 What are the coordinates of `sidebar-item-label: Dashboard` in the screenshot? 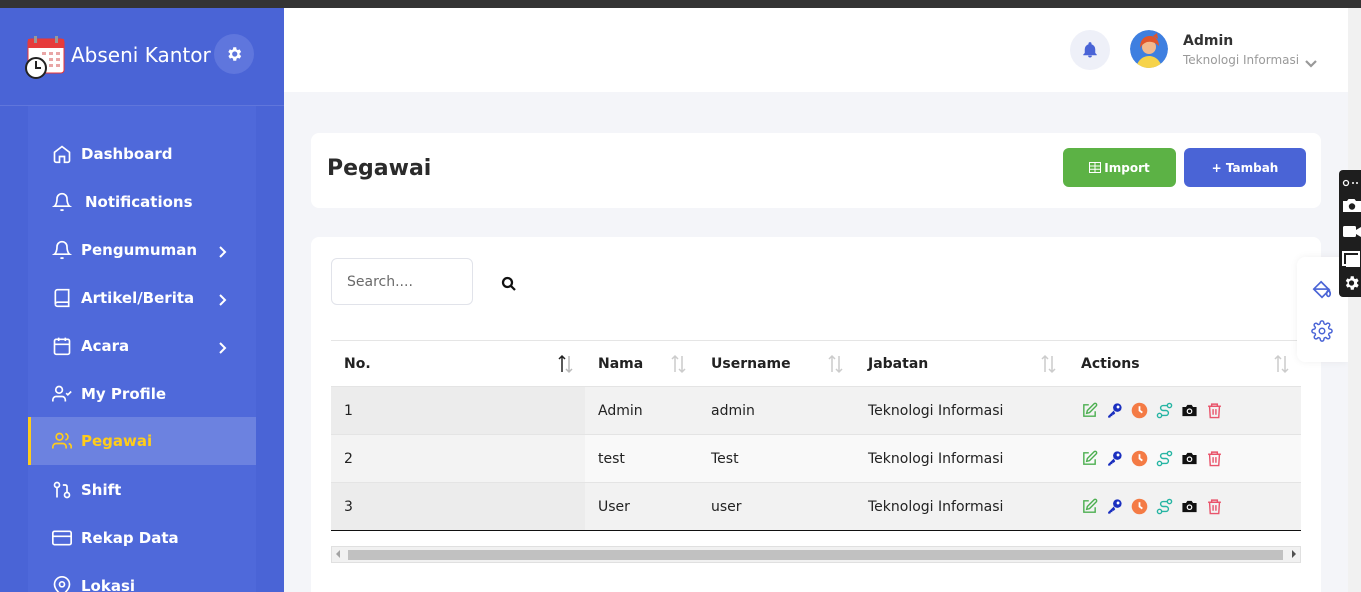 It's located at (127, 154).